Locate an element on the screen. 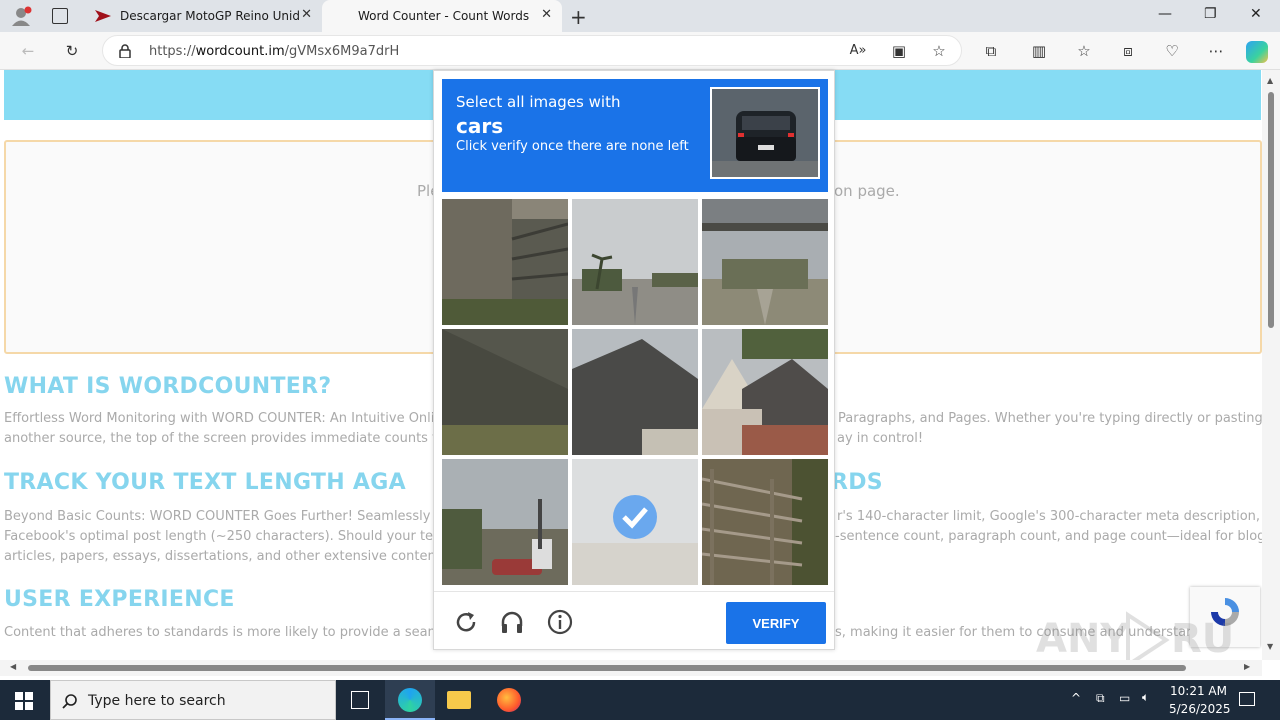  scroll-up-icon: ▲ is located at coordinates (1270, 80).